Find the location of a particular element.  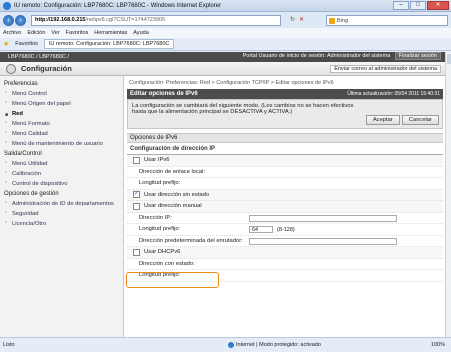

scrollbar-thumb is located at coordinates (449, 59).